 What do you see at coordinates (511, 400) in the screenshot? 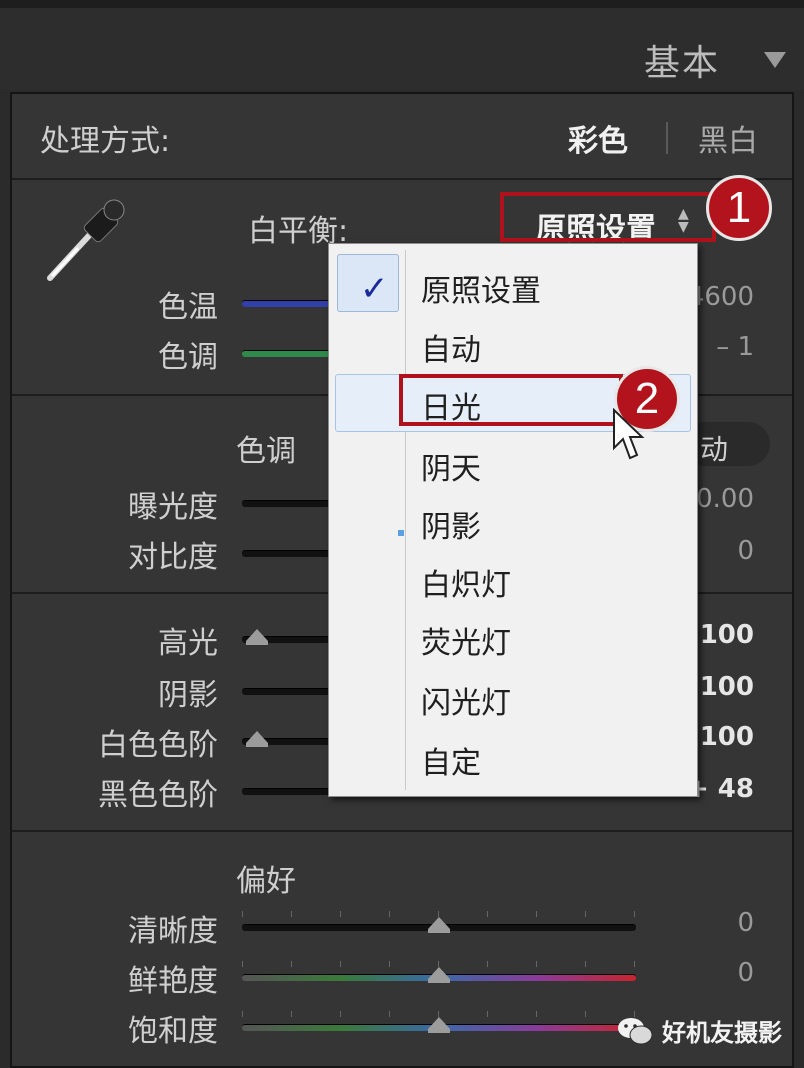
I see `daylight-highlight` at bounding box center [511, 400].